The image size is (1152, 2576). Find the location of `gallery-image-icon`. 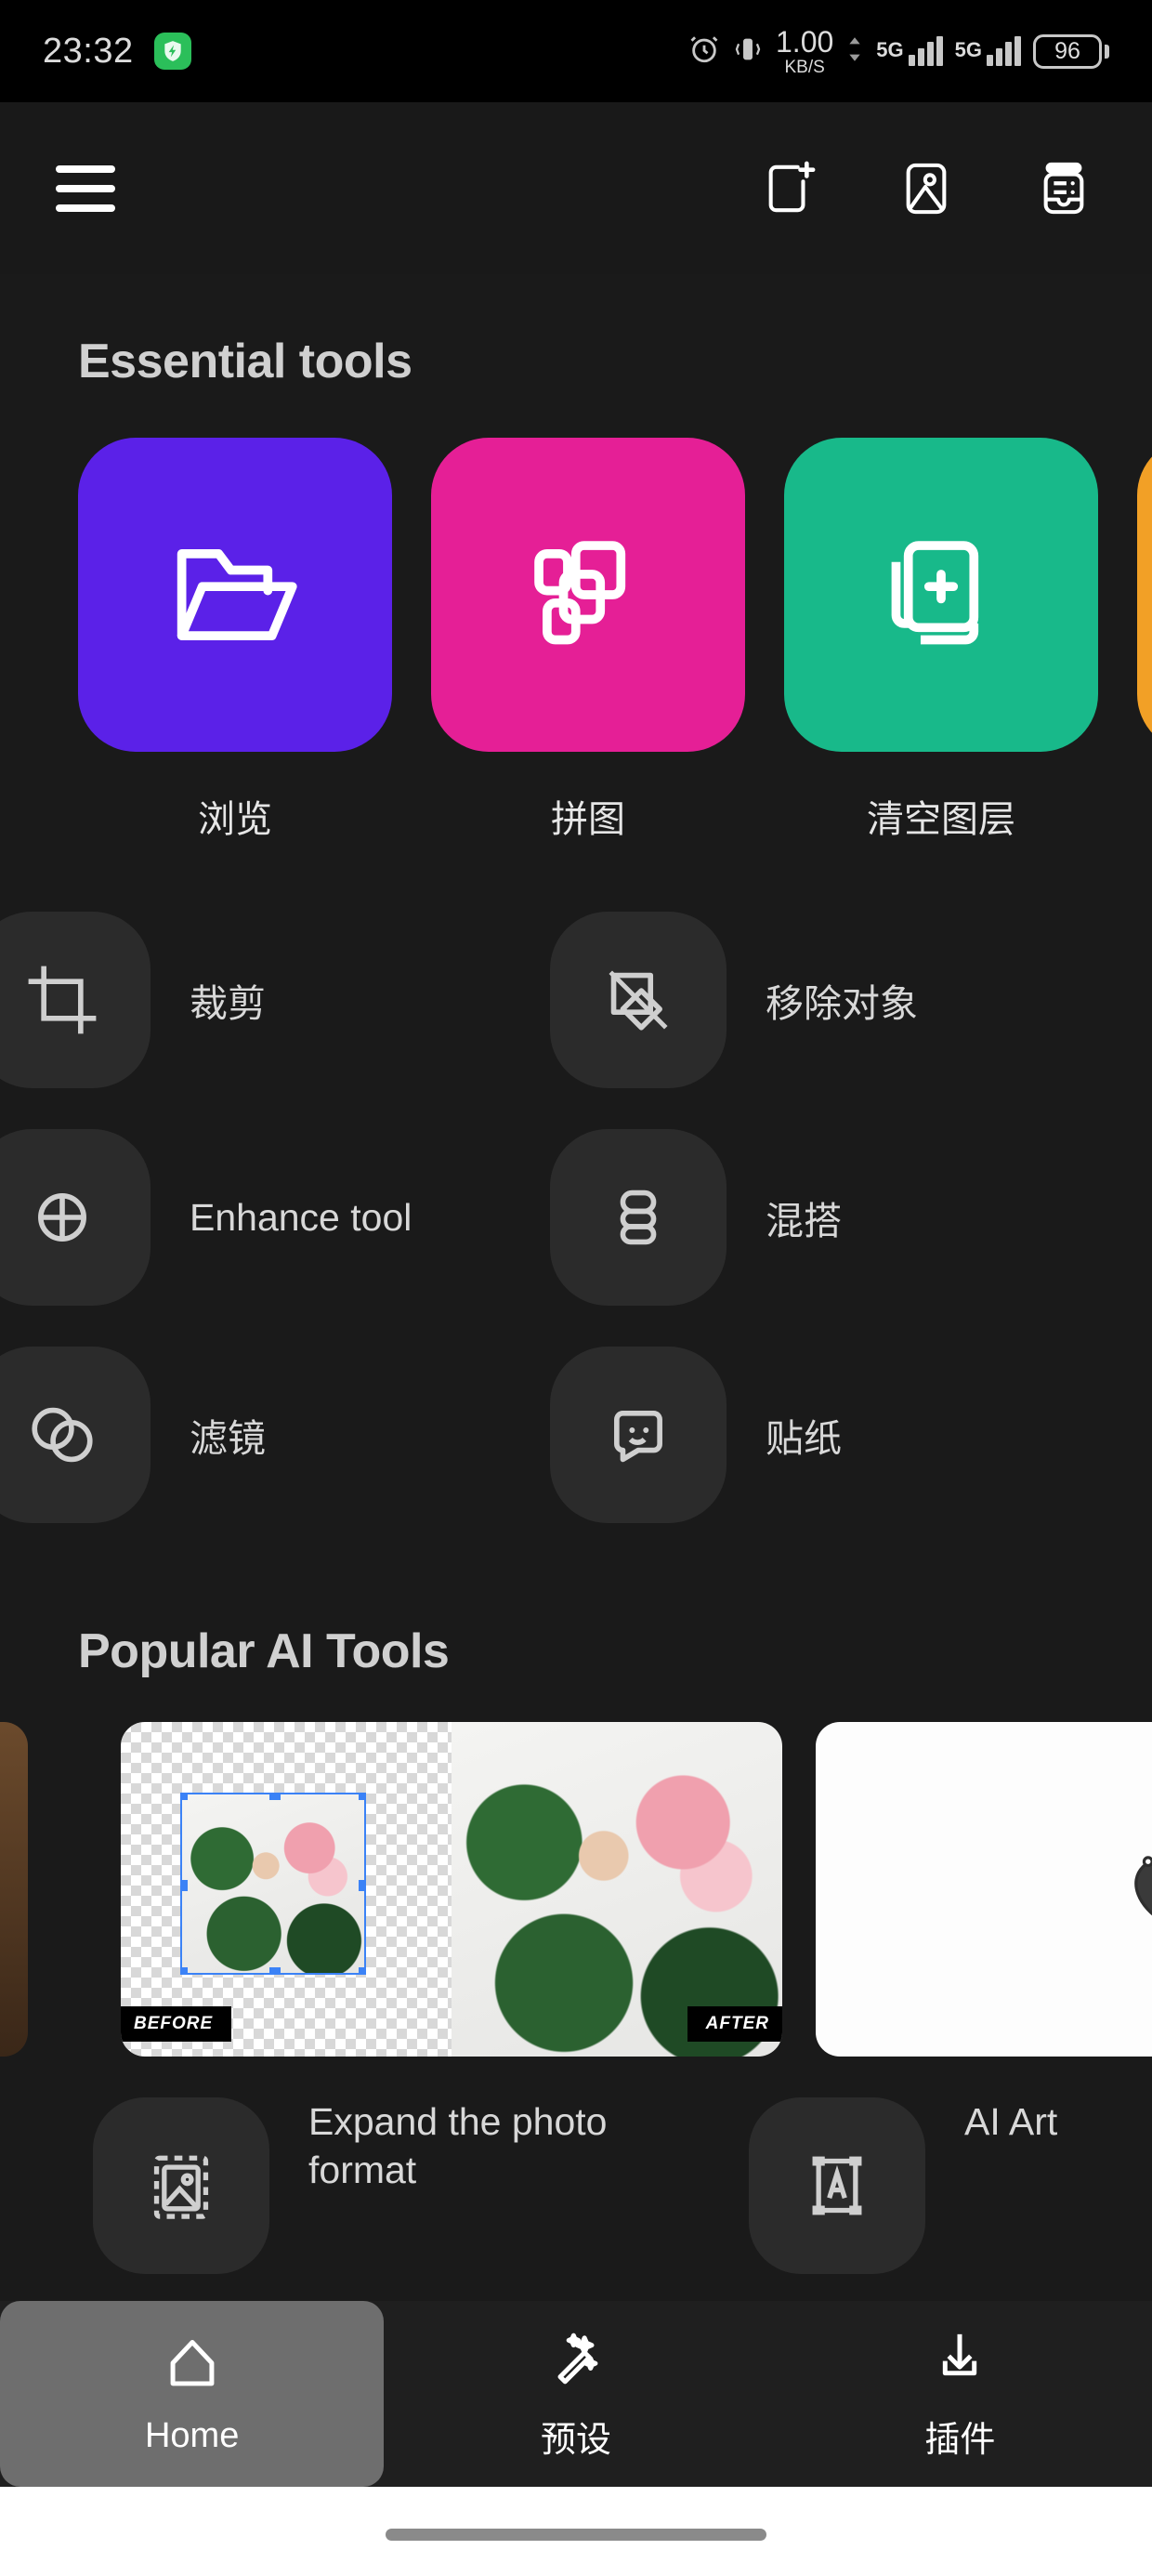

gallery-image-icon is located at coordinates (926, 188).